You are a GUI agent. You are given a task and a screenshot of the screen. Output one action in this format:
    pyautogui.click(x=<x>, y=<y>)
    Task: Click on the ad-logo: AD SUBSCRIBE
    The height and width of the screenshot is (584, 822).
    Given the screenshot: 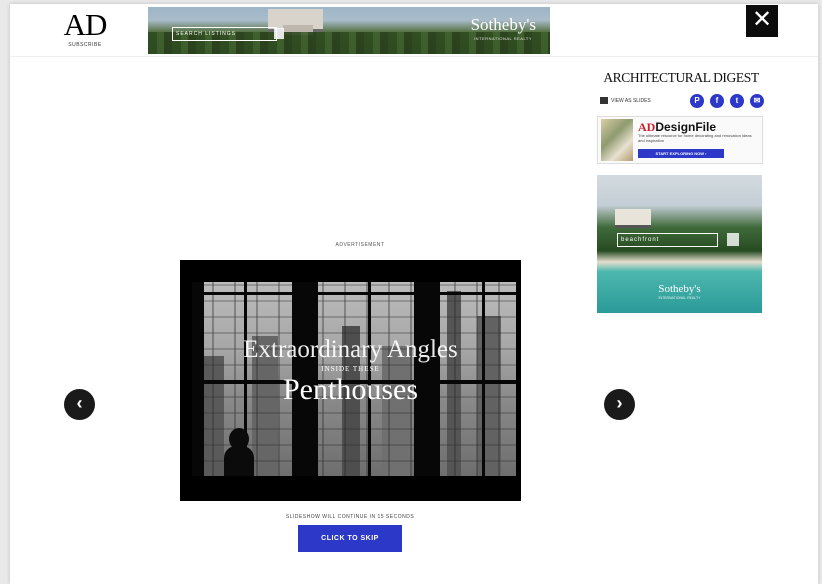 What is the action you would take?
    pyautogui.click(x=85, y=27)
    